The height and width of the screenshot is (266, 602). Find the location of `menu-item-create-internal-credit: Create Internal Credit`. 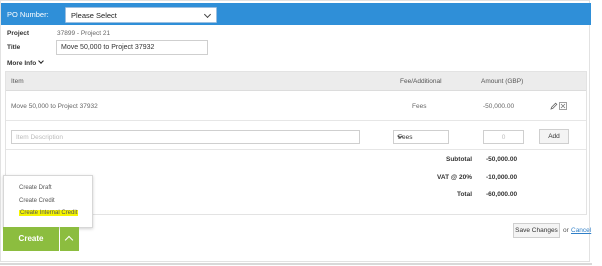

menu-item-create-internal-credit: Create Internal Credit is located at coordinates (49, 213).